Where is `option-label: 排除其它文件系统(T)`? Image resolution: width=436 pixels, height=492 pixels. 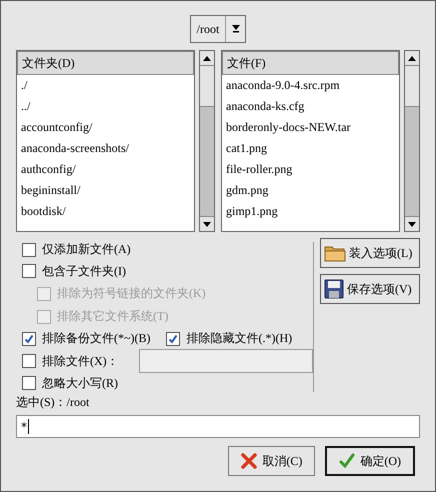
option-label: 排除其它文件系统(T) is located at coordinates (112, 316).